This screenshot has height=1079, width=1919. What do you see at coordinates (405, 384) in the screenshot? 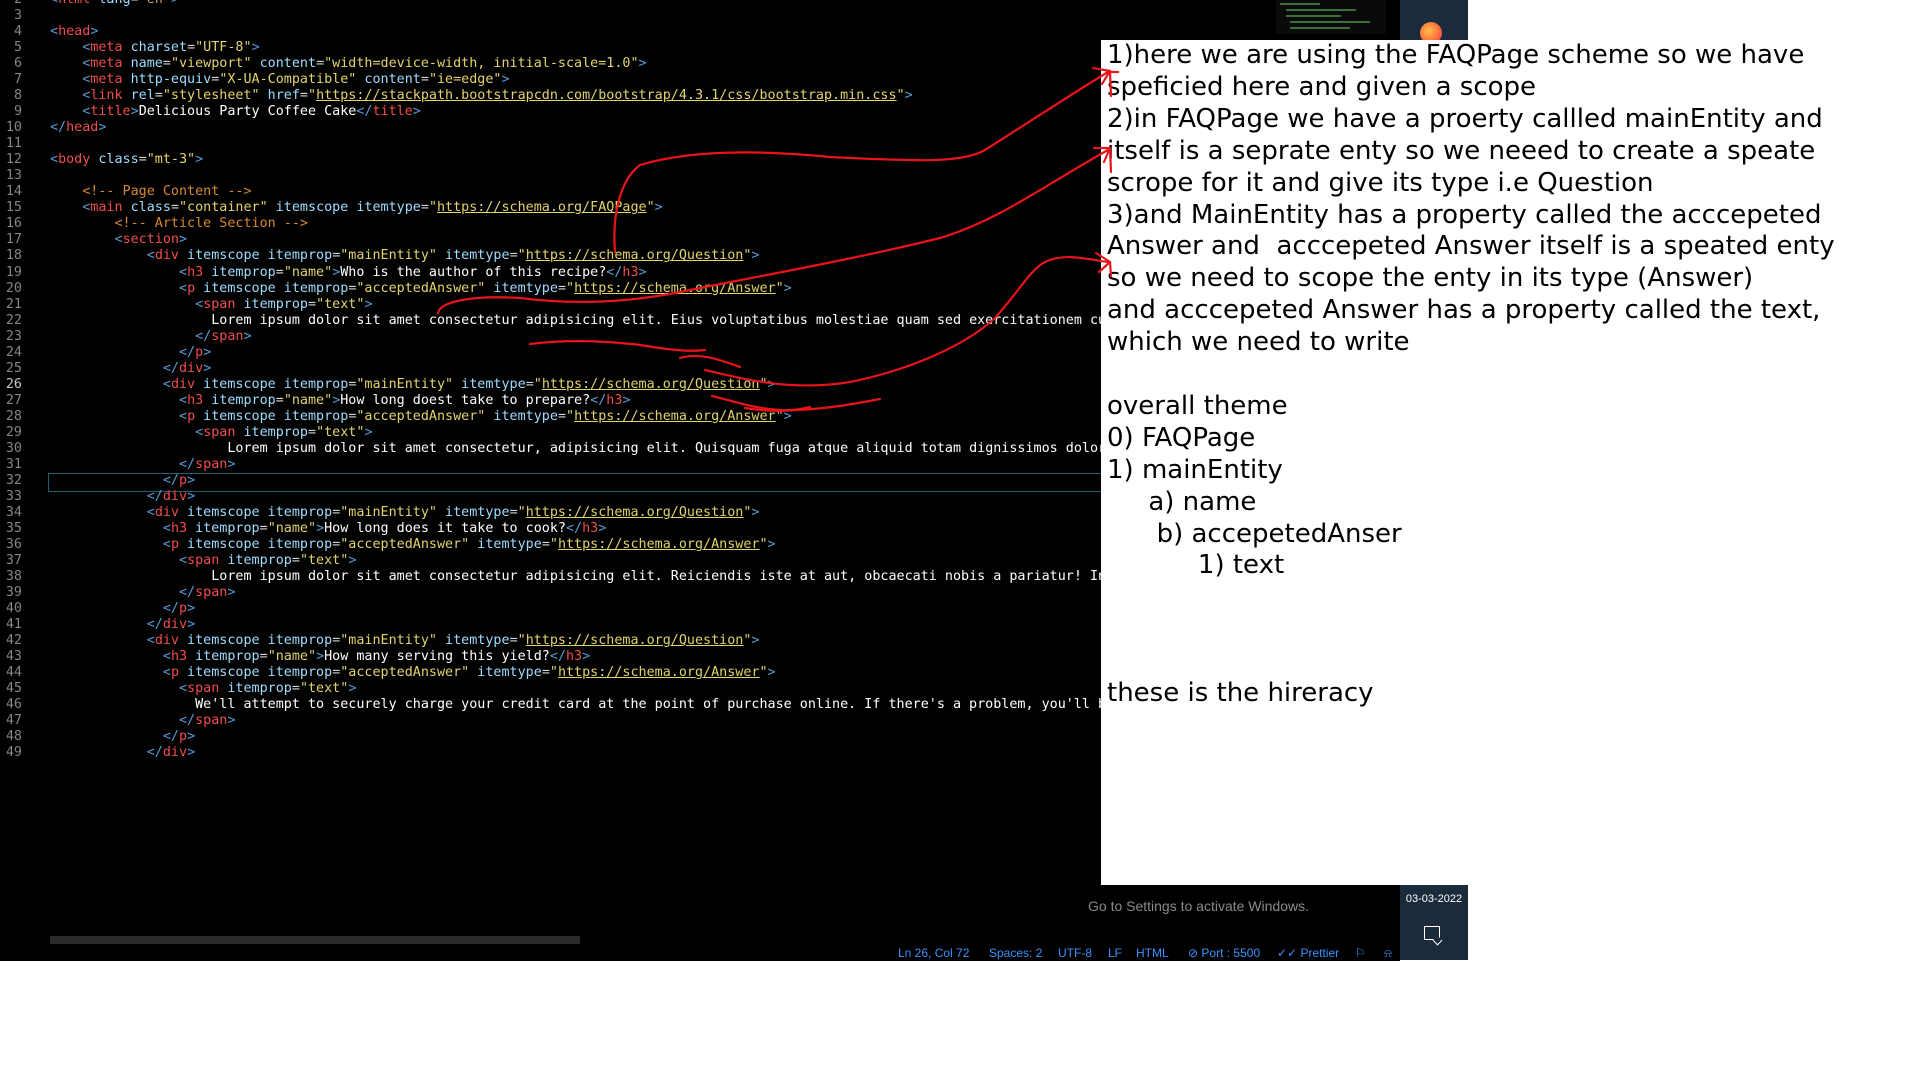
I see `code-token: "mainEntity"` at bounding box center [405, 384].